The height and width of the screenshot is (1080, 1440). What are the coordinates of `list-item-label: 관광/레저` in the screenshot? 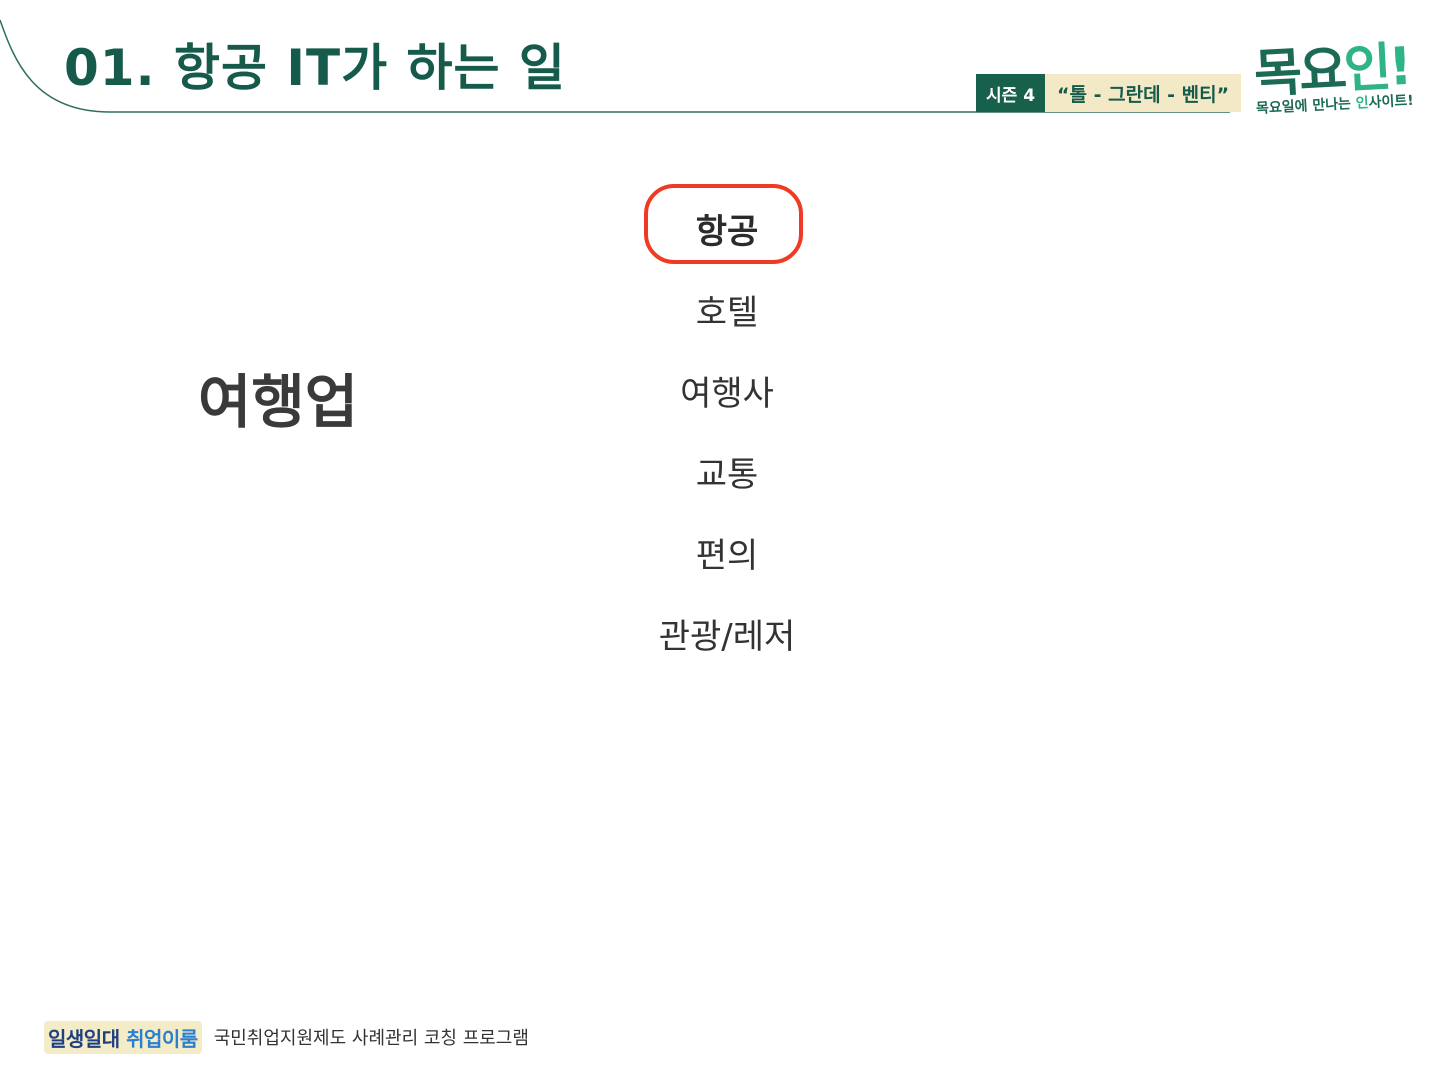 It's located at (727, 637).